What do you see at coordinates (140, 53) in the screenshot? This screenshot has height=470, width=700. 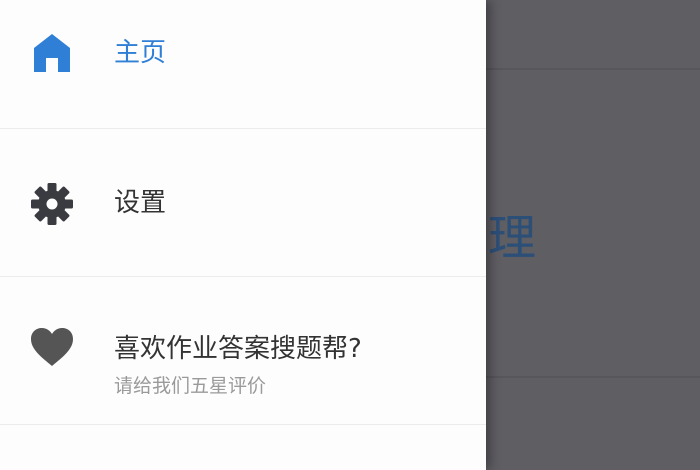 I see `drawer-item-home-label: 主页` at bounding box center [140, 53].